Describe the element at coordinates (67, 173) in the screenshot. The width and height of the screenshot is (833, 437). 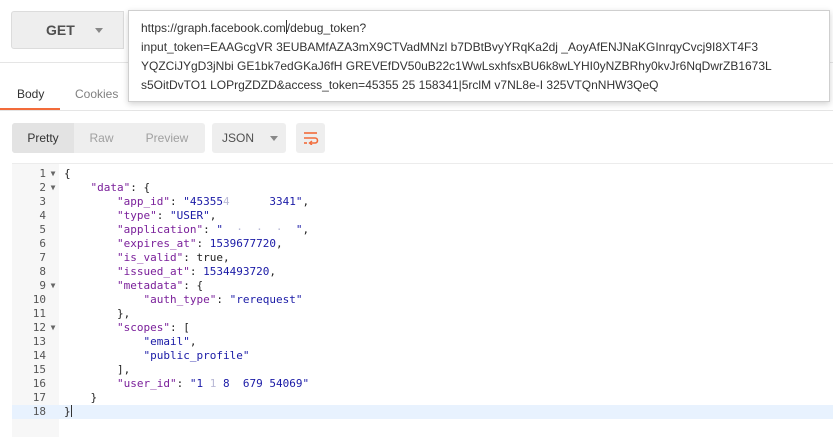
I see `code-text: {` at that location.